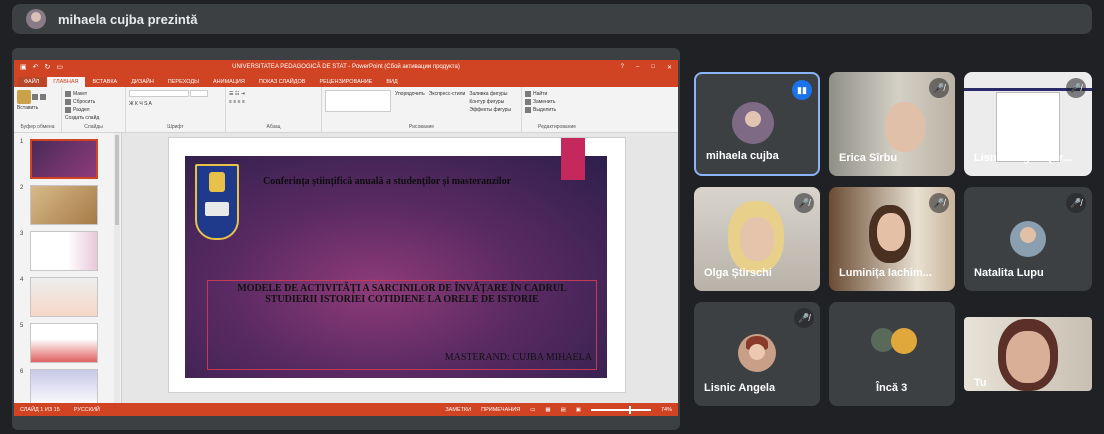  What do you see at coordinates (81, 110) in the screenshot?
I see `section-button: Раздел` at bounding box center [81, 110].